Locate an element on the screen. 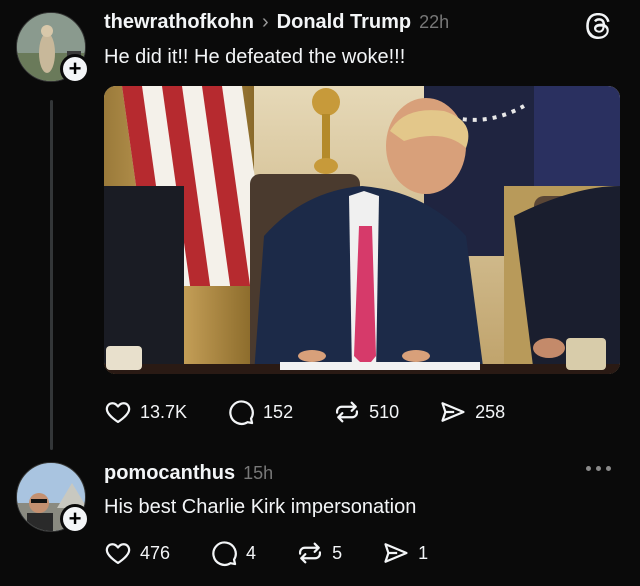  post-timestamp: 22h is located at coordinates (434, 22).